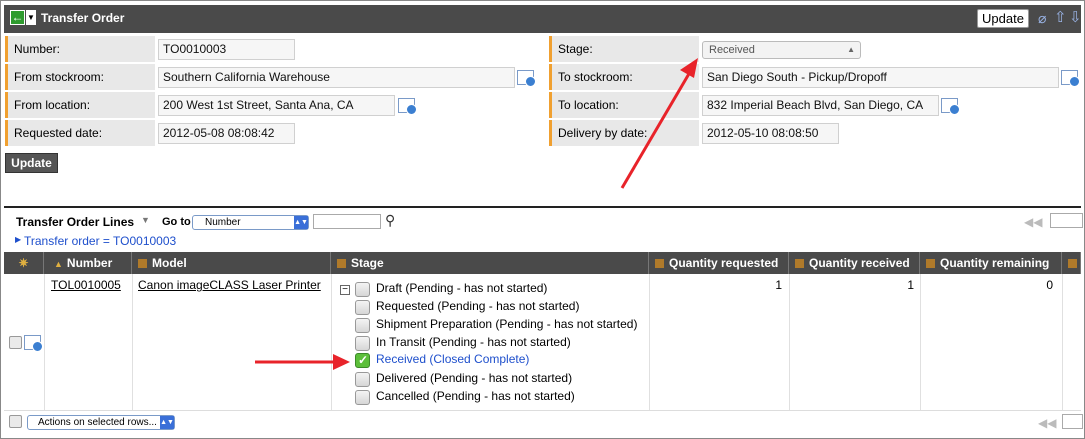 Image resolution: width=1085 pixels, height=439 pixels. What do you see at coordinates (341, 362) in the screenshot?
I see `annotation-arrow-received-head` at bounding box center [341, 362].